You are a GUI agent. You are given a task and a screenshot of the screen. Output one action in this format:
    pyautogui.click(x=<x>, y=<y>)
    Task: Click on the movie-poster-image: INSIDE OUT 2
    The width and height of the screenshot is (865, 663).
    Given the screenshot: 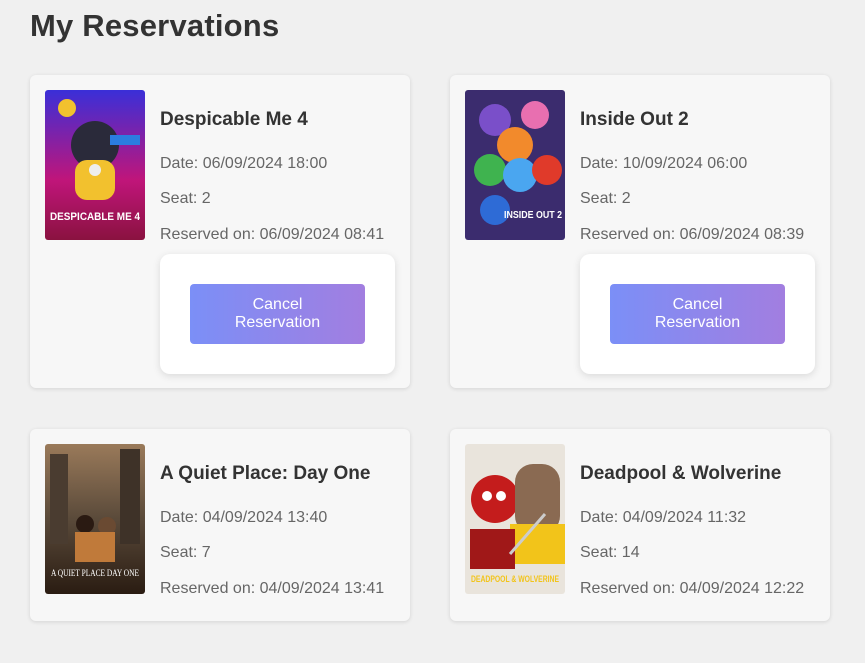 What is the action you would take?
    pyautogui.click(x=515, y=165)
    